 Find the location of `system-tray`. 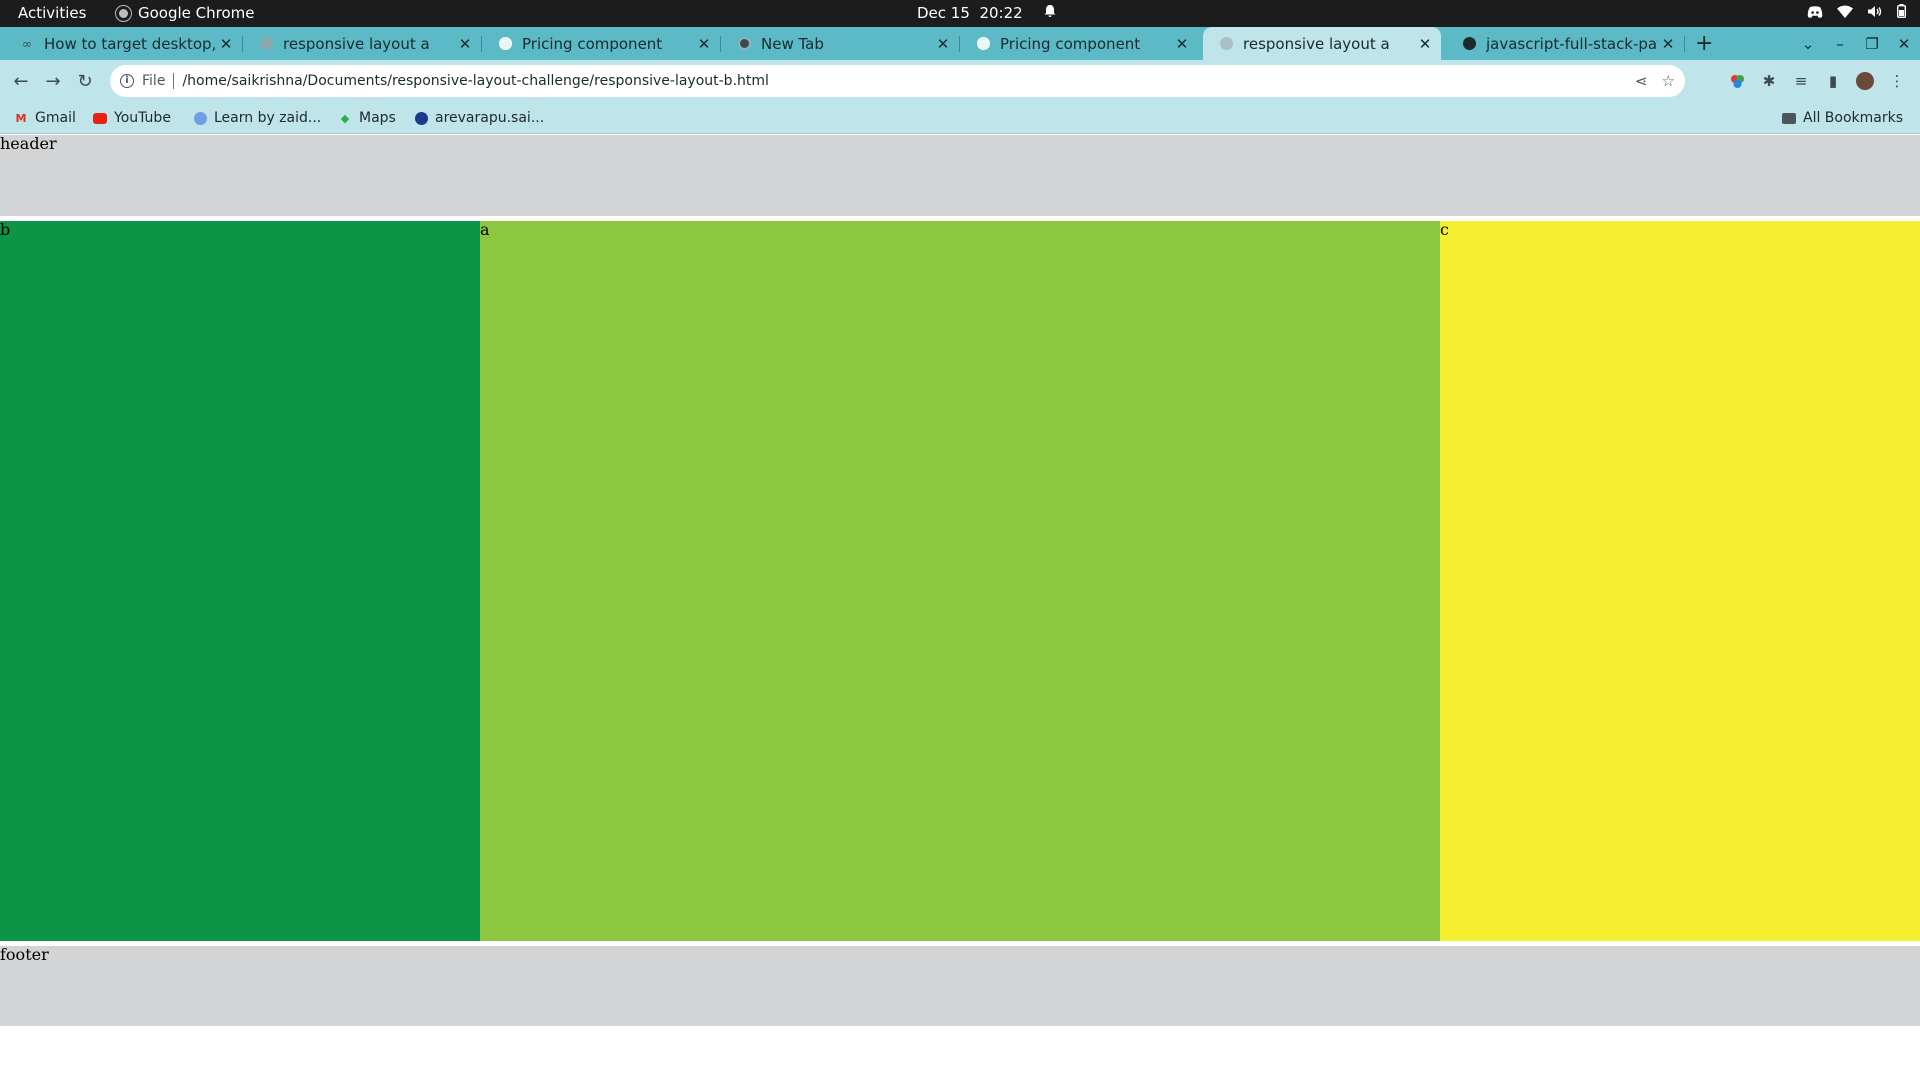

system-tray is located at coordinates (1856, 13).